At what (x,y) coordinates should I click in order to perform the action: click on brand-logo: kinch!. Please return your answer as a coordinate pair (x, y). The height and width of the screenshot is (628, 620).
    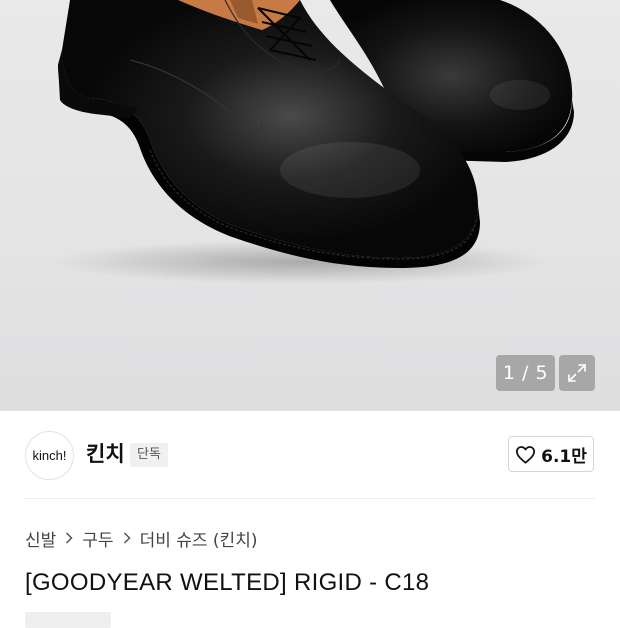
    Looking at the image, I should click on (49, 455).